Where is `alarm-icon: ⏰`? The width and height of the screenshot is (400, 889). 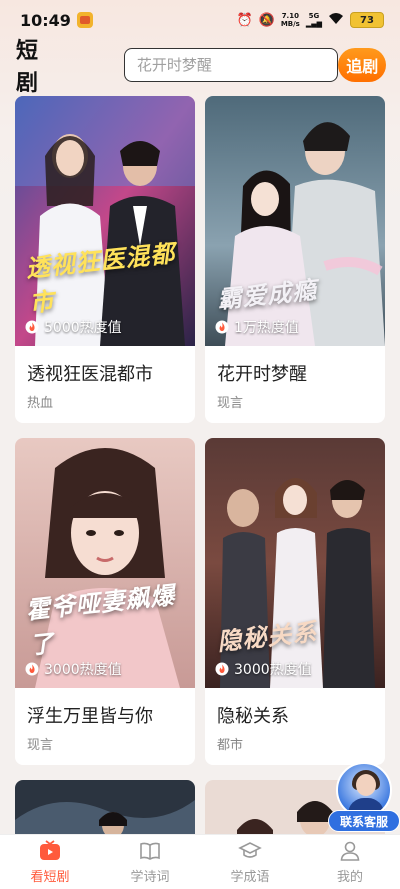 alarm-icon: ⏰ is located at coordinates (244, 20).